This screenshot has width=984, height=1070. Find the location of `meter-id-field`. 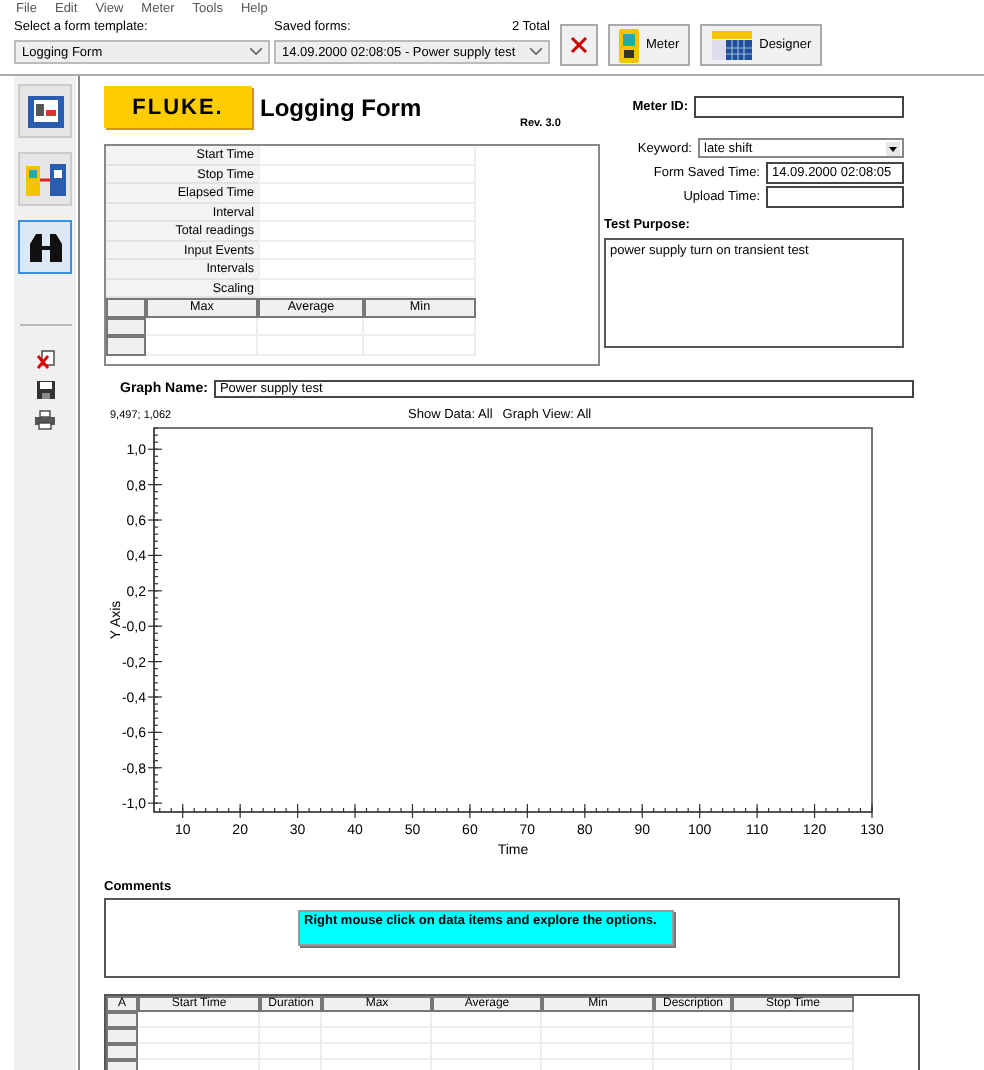

meter-id-field is located at coordinates (799, 106).